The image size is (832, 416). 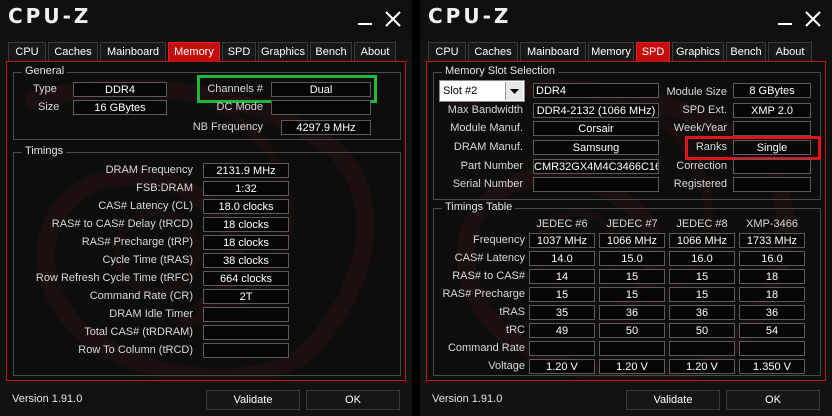 What do you see at coordinates (772, 90) in the screenshot?
I see `module-size-value: 8 GBytes` at bounding box center [772, 90].